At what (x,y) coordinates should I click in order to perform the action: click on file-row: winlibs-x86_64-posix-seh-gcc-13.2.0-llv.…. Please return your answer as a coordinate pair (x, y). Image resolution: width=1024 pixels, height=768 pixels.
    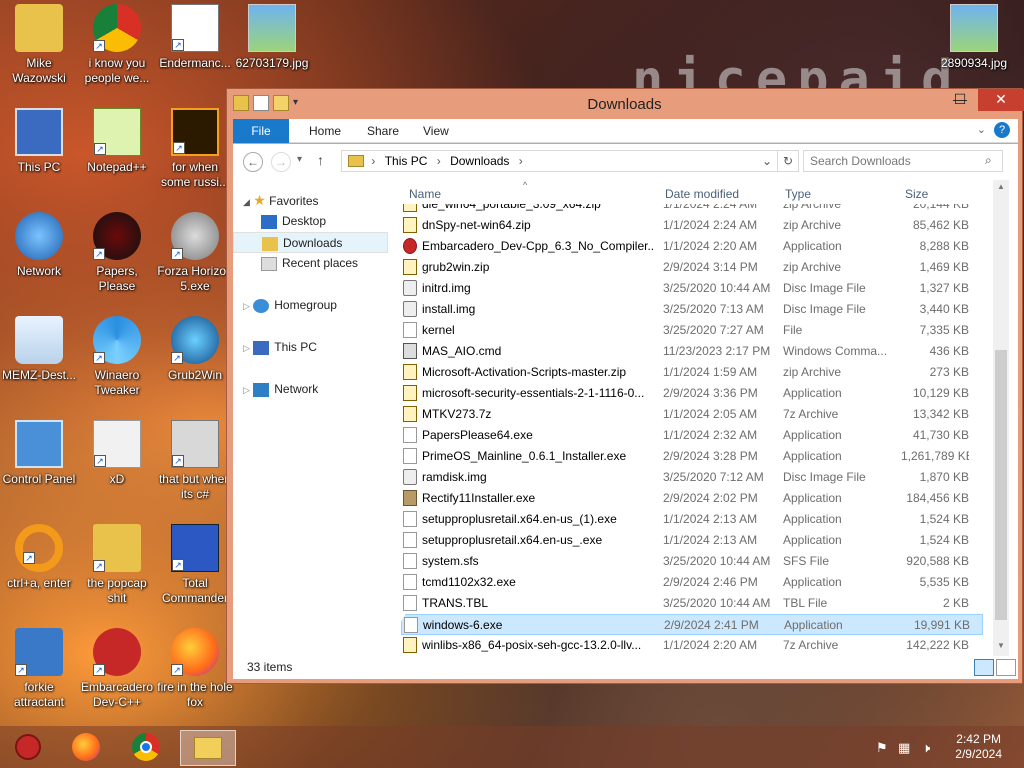
    Looking at the image, I should click on (692, 645).